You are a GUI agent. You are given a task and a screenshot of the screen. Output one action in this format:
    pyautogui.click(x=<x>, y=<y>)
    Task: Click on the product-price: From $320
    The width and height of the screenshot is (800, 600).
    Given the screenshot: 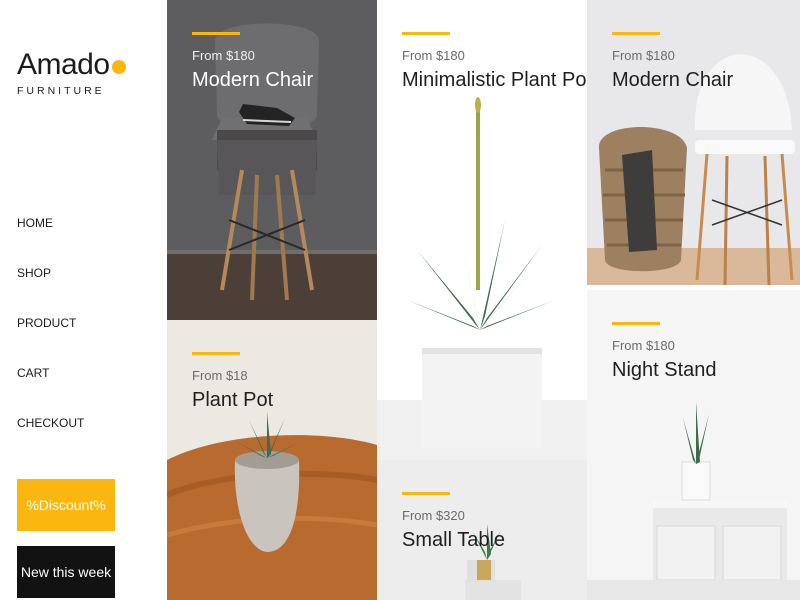 What is the action you would take?
    pyautogui.click(x=433, y=515)
    